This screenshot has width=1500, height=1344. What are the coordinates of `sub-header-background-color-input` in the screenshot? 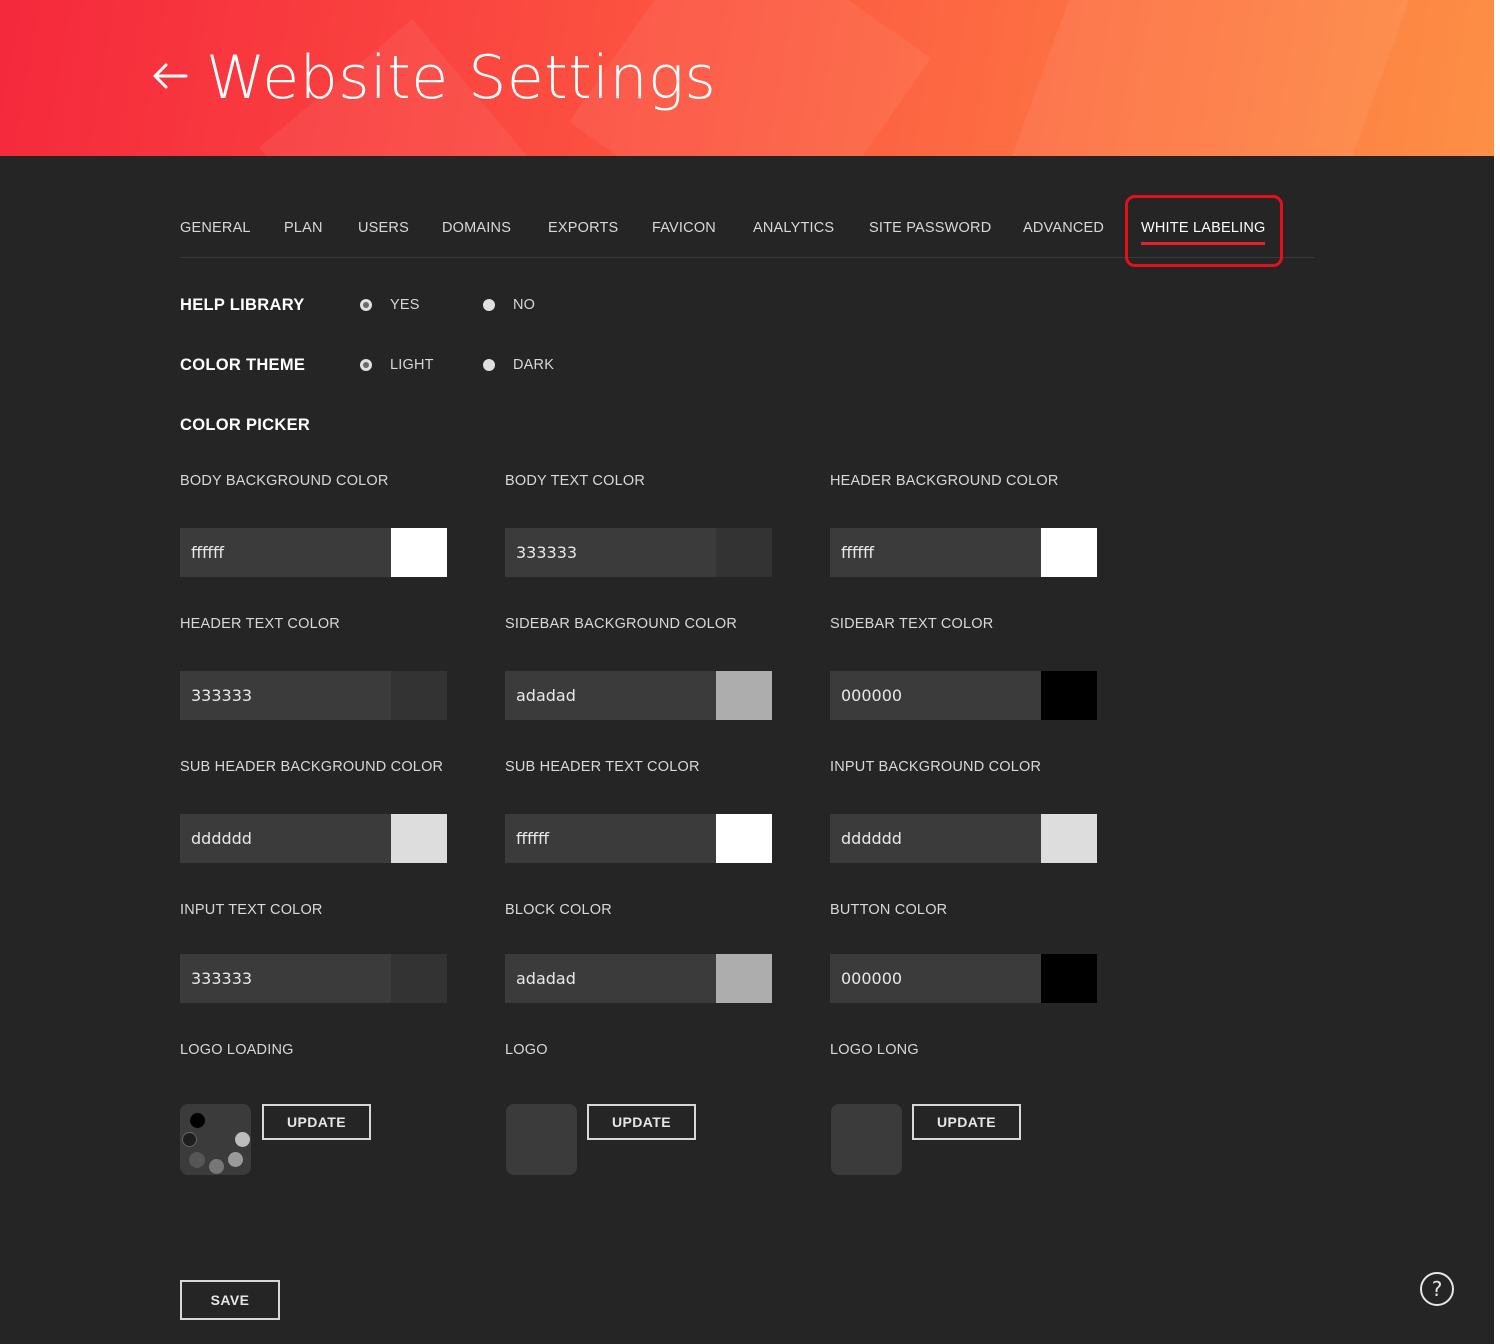 It's located at (285, 838).